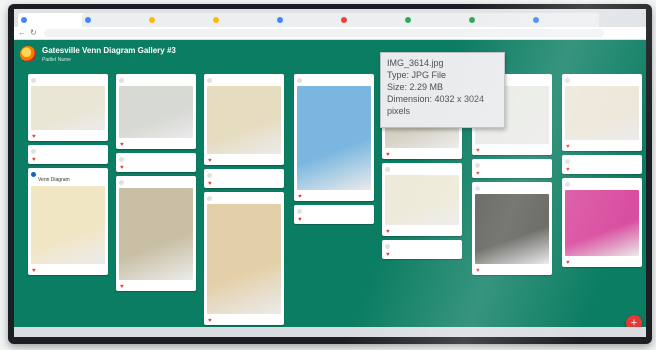 The width and height of the screenshot is (656, 350). Describe the element at coordinates (33, 32) in the screenshot. I see `reload-icon: ↻` at that location.